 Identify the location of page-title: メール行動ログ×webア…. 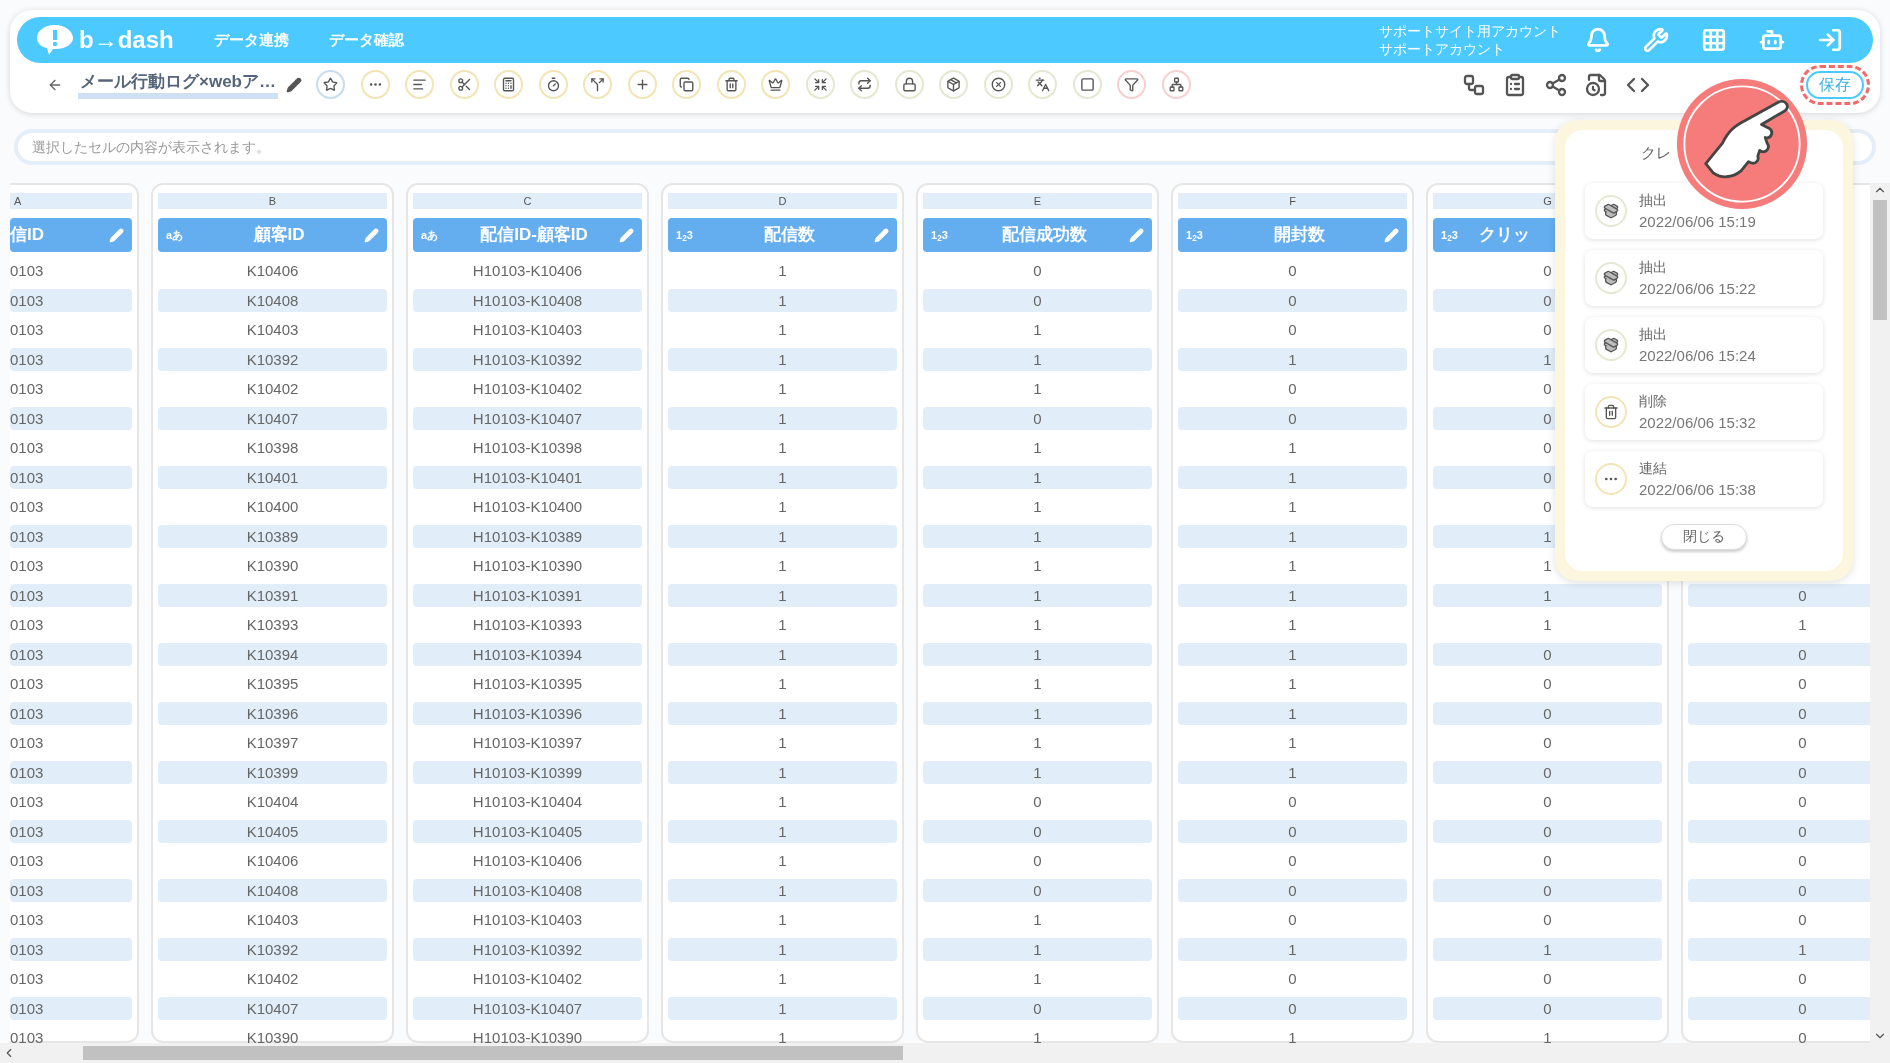
(178, 84).